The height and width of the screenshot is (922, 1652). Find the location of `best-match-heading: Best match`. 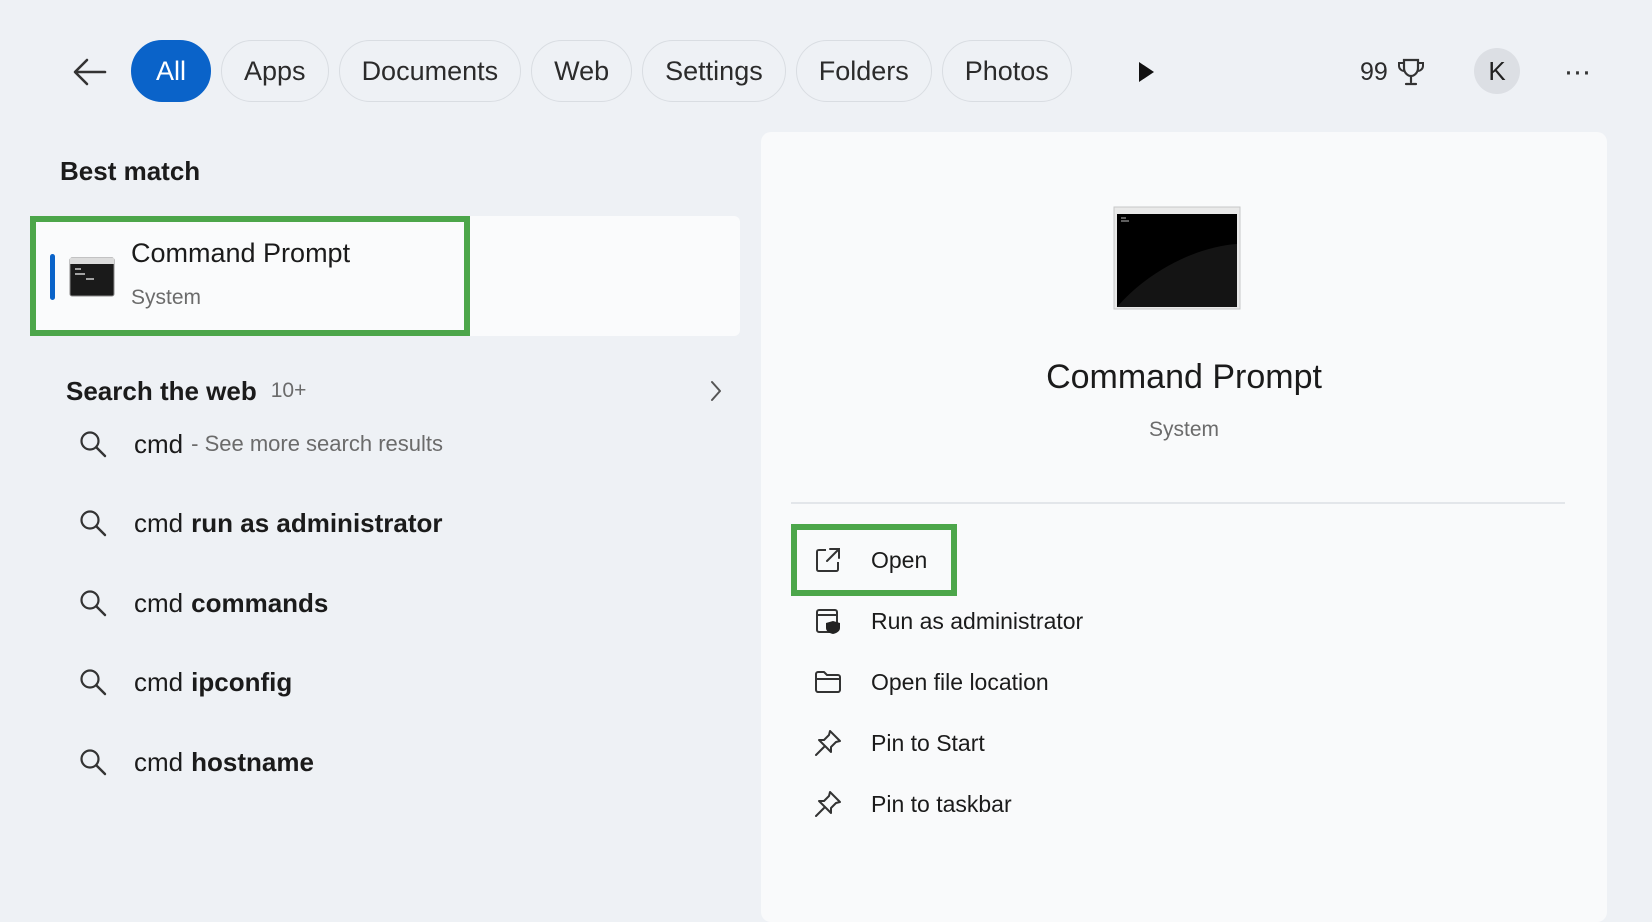

best-match-heading: Best match is located at coordinates (130, 171).